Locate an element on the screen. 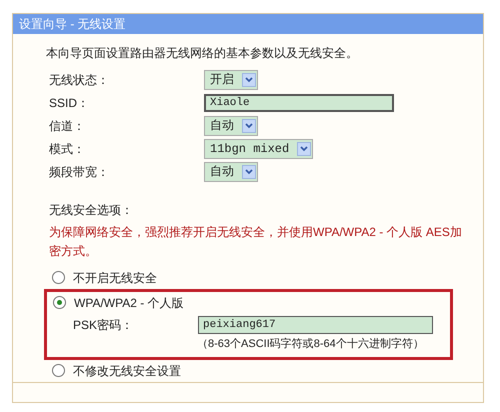 The width and height of the screenshot is (500, 412). radio-label: 不修改无线安全设置 is located at coordinates (127, 371).